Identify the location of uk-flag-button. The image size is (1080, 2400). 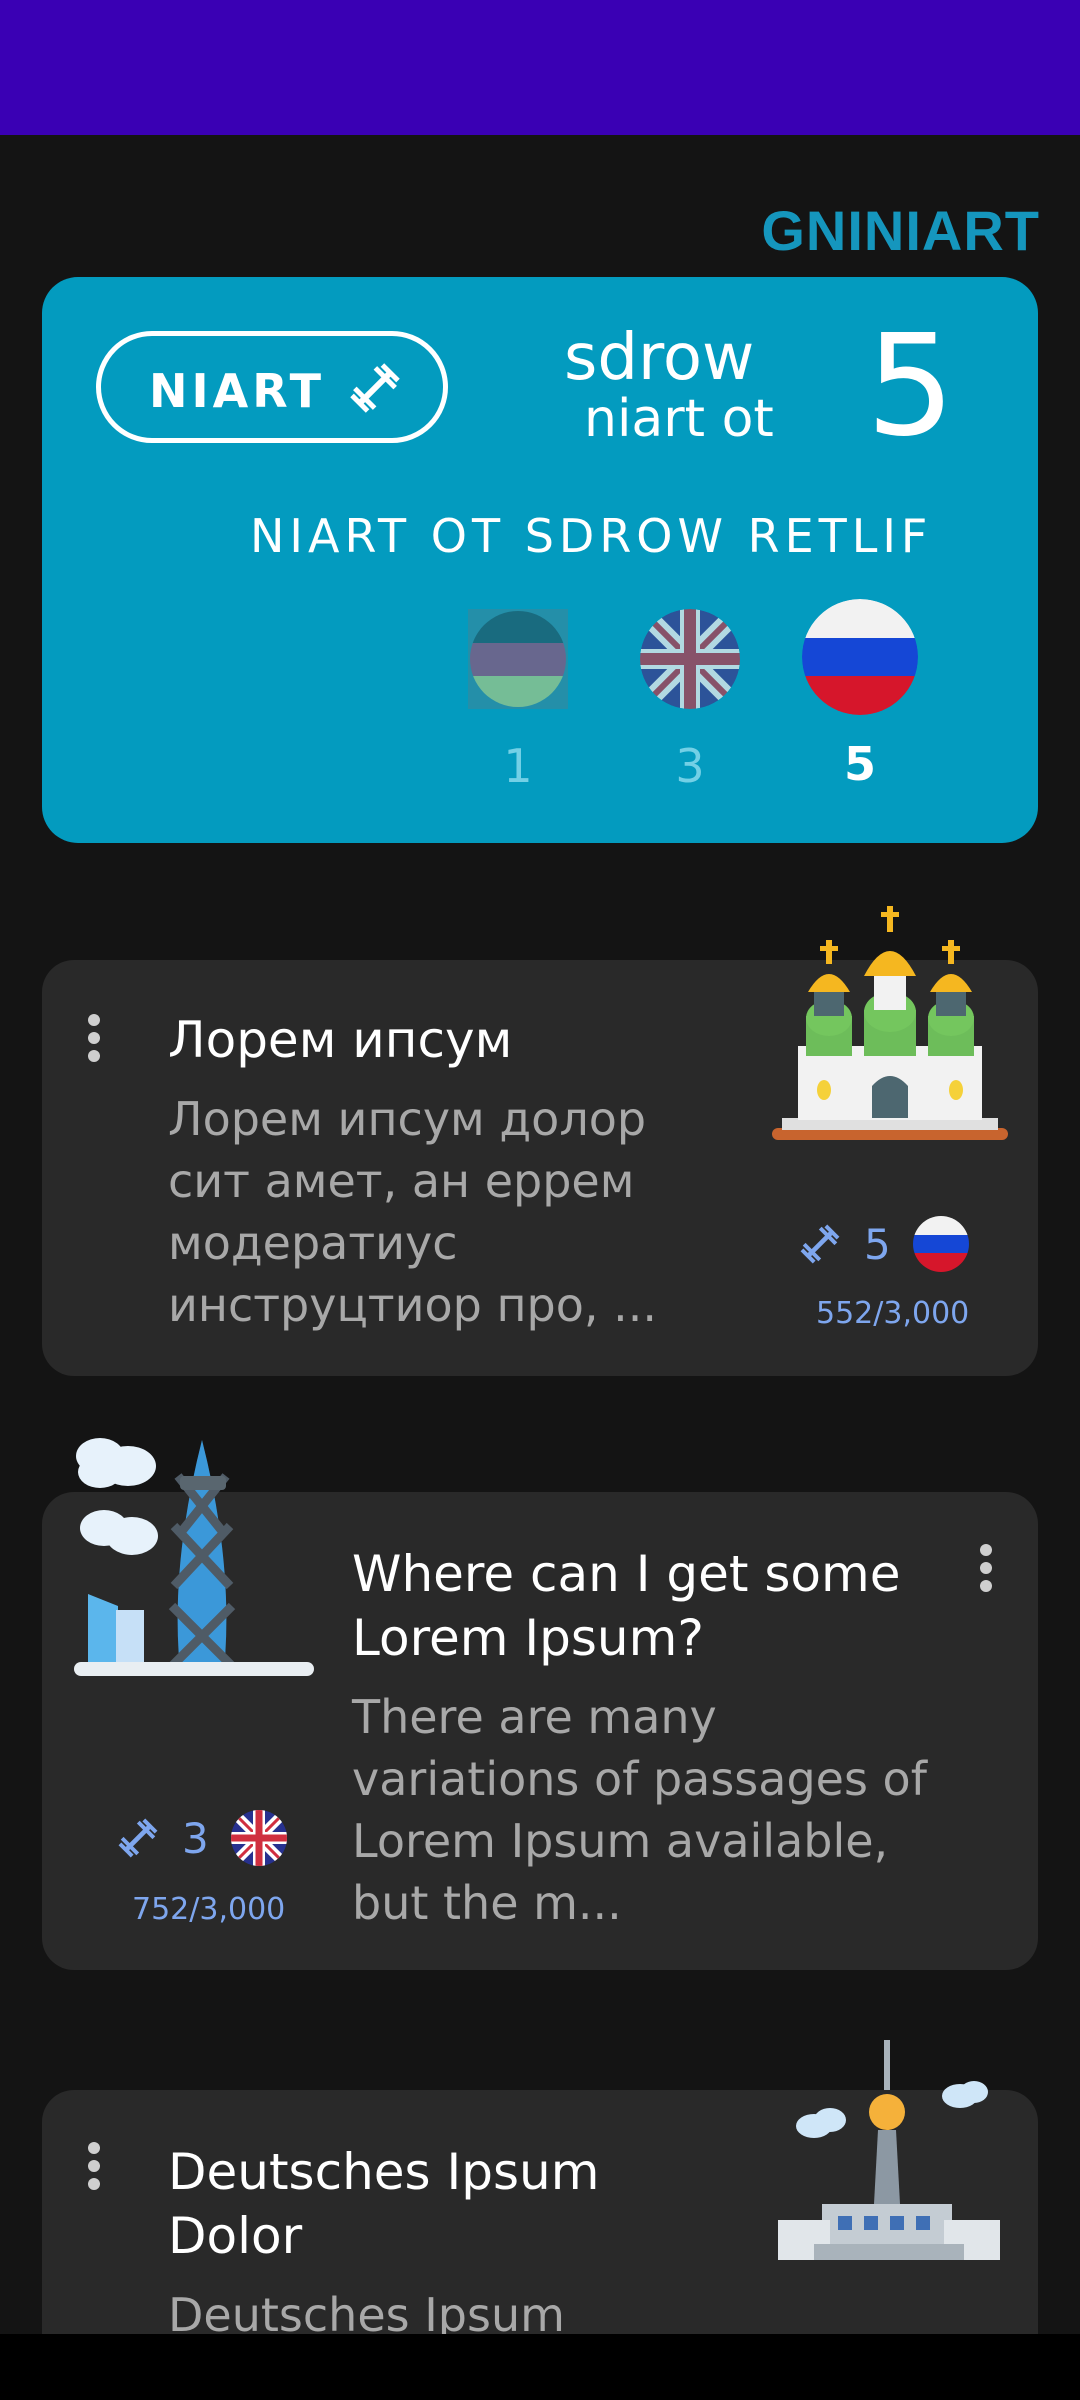
(690, 659).